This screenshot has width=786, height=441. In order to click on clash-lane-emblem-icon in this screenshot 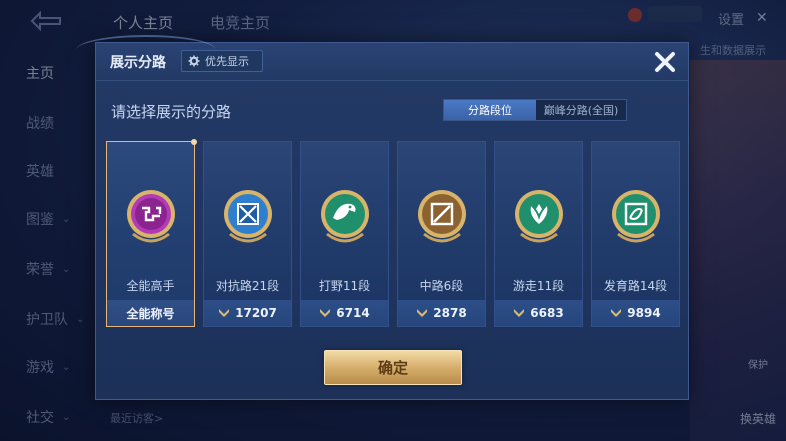, I will do `click(248, 216)`.